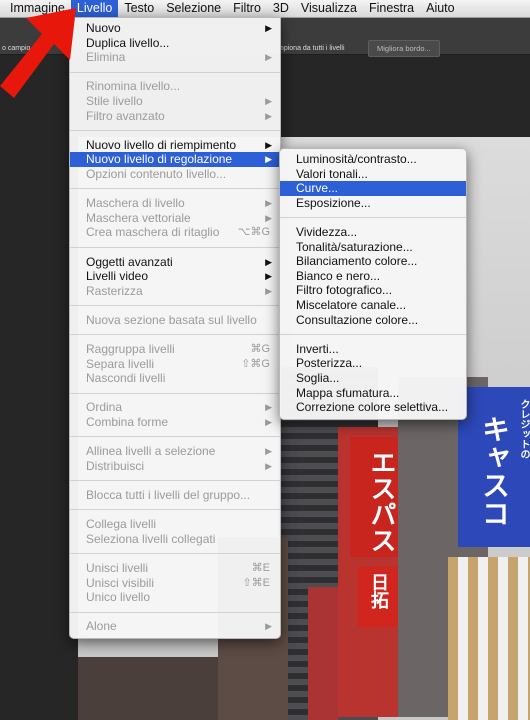  What do you see at coordinates (135, 203) in the screenshot?
I see `menu-item-label: Maschera di livello` at bounding box center [135, 203].